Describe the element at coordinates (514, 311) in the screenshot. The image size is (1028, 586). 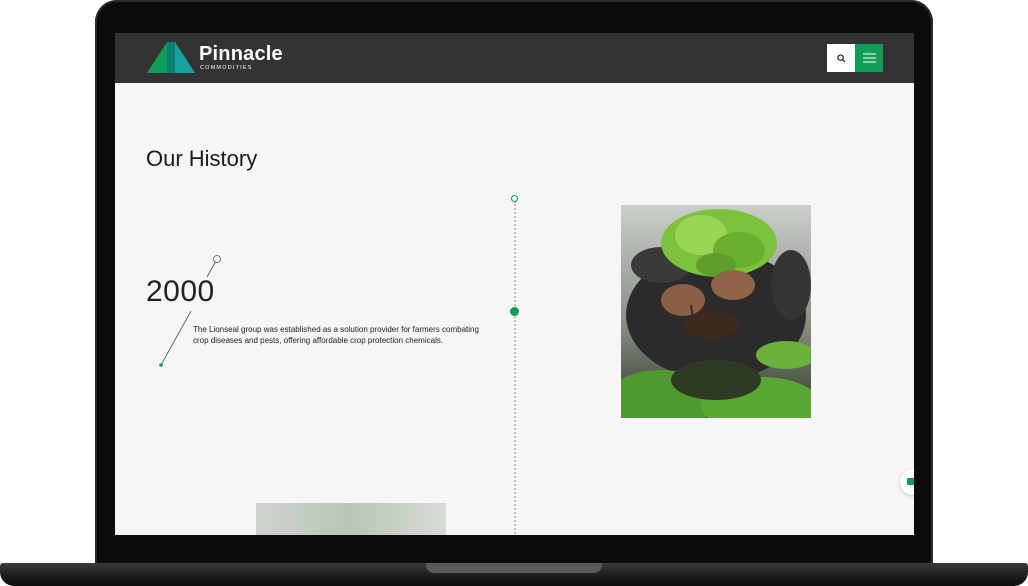
I see `timeline-active-marker` at that location.